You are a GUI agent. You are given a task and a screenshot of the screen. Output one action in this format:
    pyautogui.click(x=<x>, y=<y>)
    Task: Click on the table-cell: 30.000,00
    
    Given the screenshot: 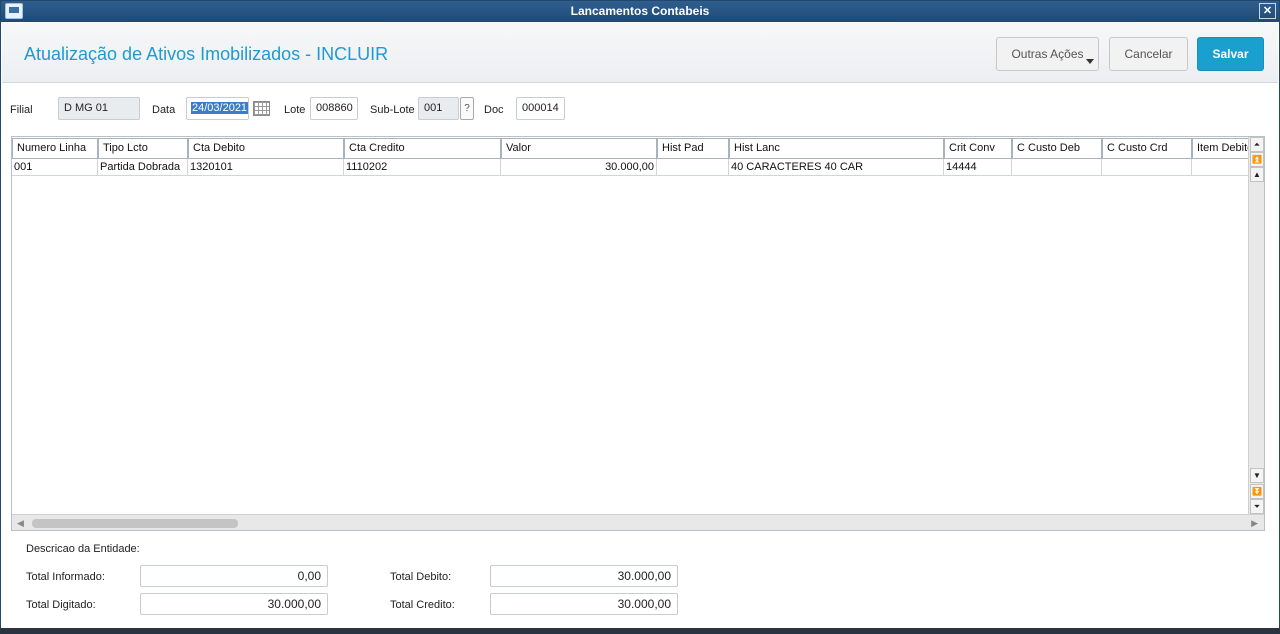 What is the action you would take?
    pyautogui.click(x=579, y=167)
    